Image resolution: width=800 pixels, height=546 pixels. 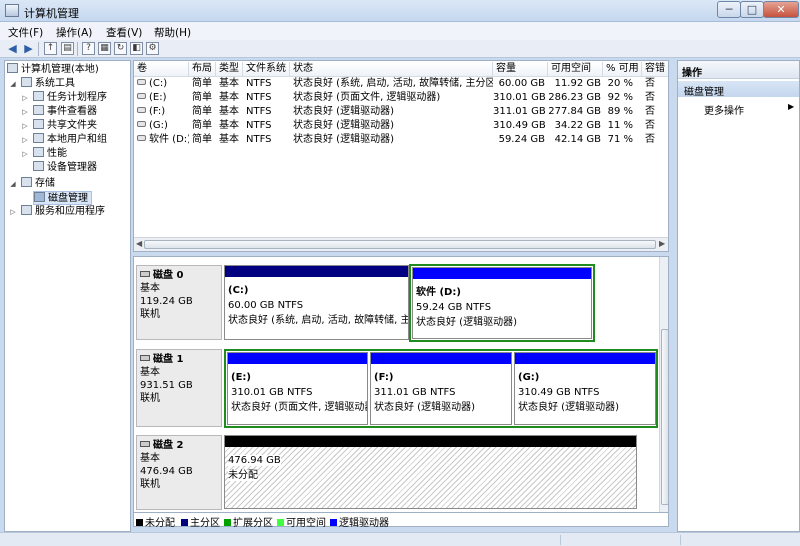 I want to click on cell-status: 状态良好 (系统, 启动, 活动, 故障转储, 主分区), so click(x=393, y=83).